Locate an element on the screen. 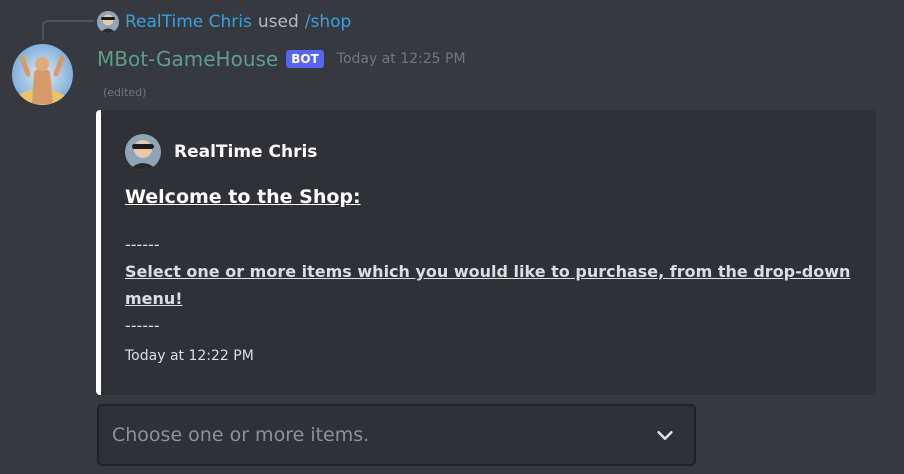 The width and height of the screenshot is (904, 474). command-reply-header: RealTime Chris used /shop is located at coordinates (224, 22).